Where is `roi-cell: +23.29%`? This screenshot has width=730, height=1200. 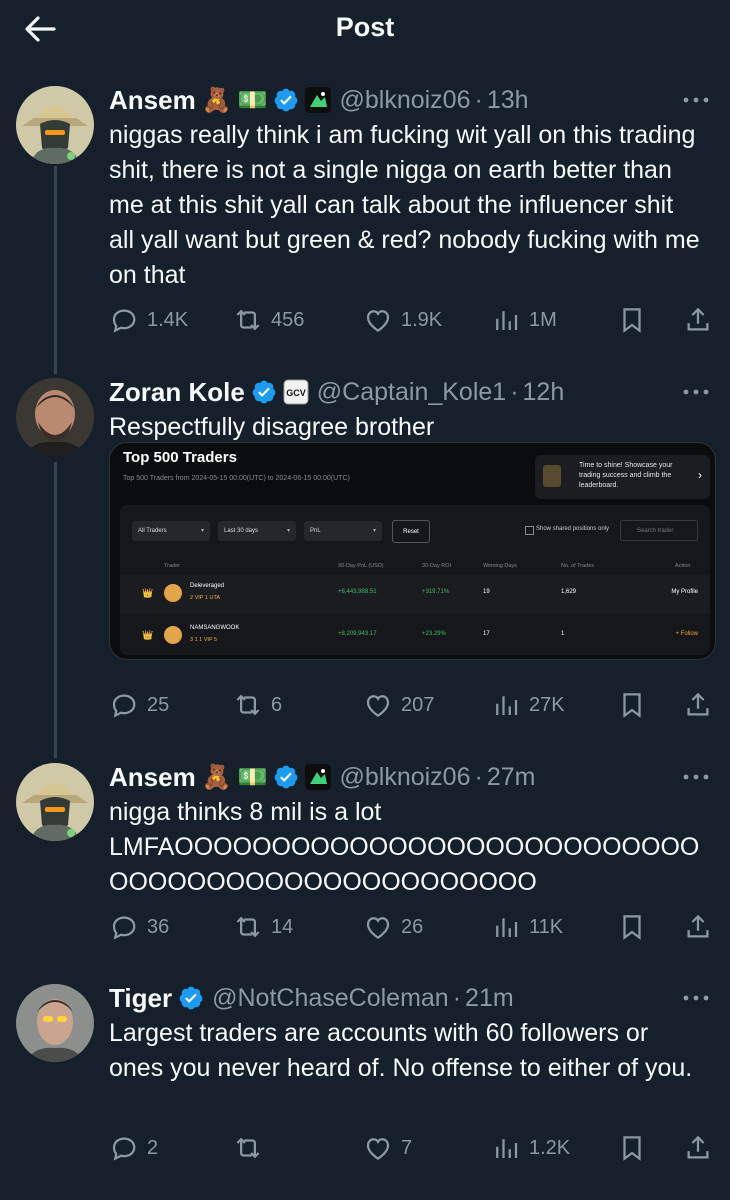 roi-cell: +23.29% is located at coordinates (434, 634).